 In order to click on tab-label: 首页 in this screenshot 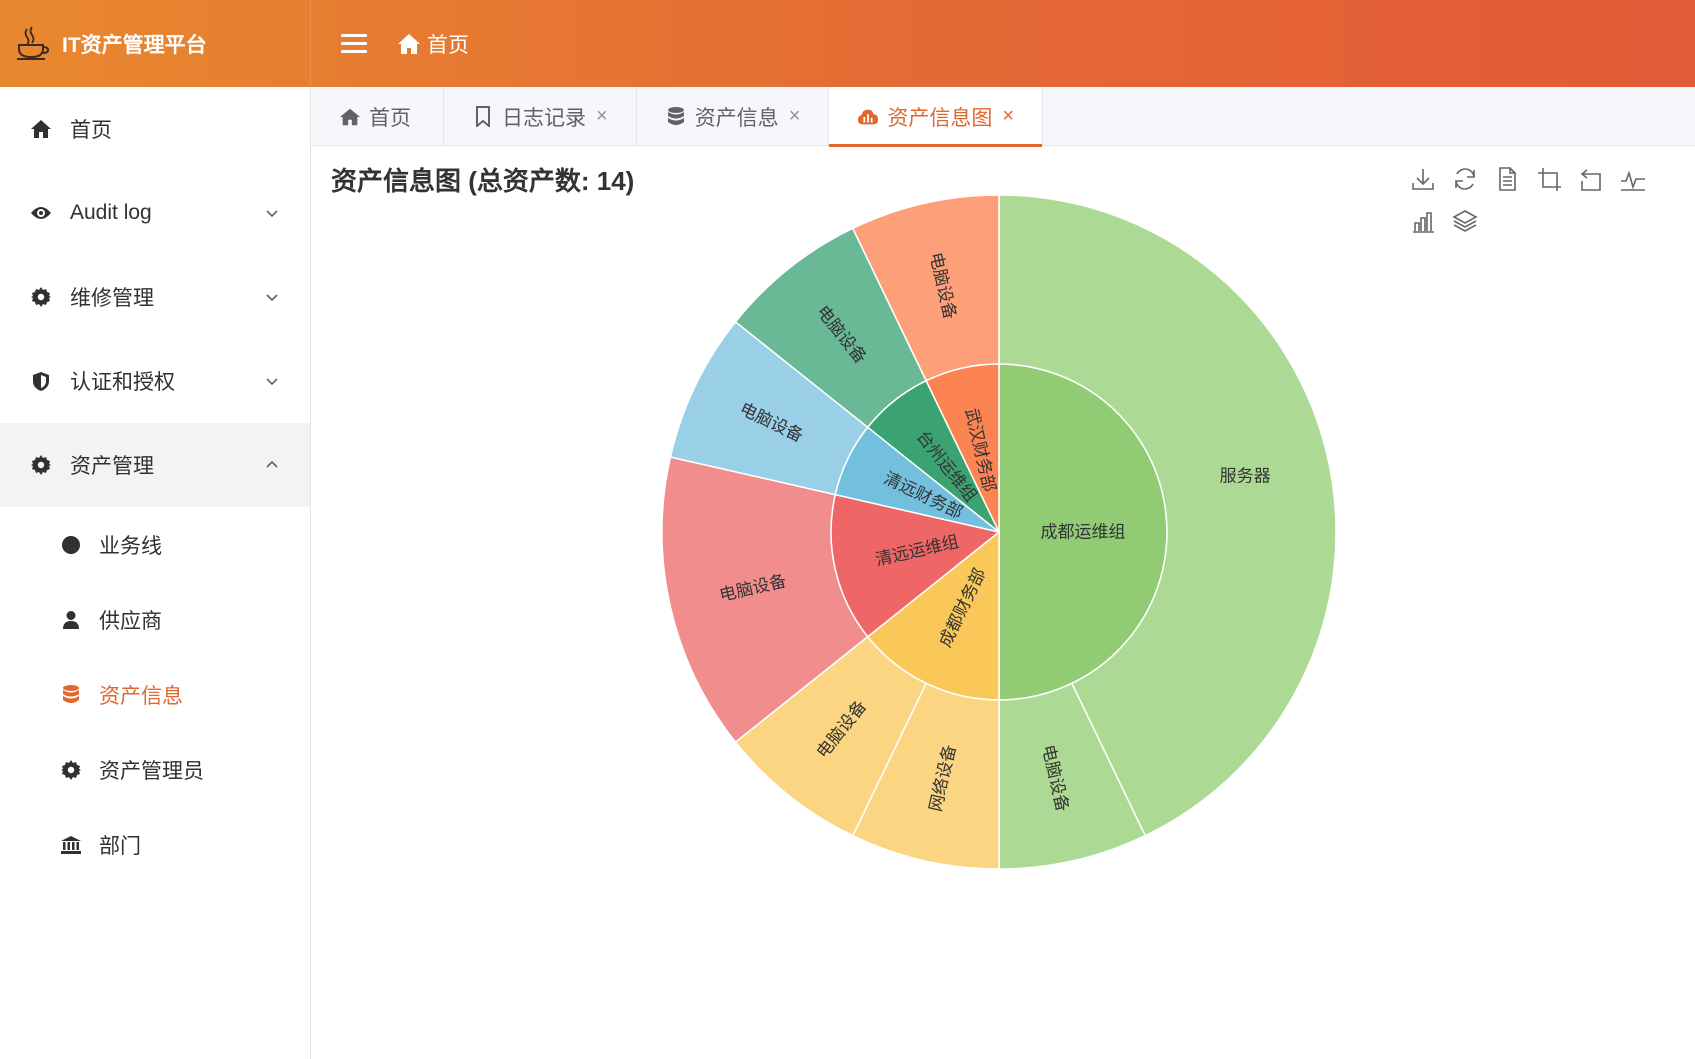, I will do `click(390, 118)`.